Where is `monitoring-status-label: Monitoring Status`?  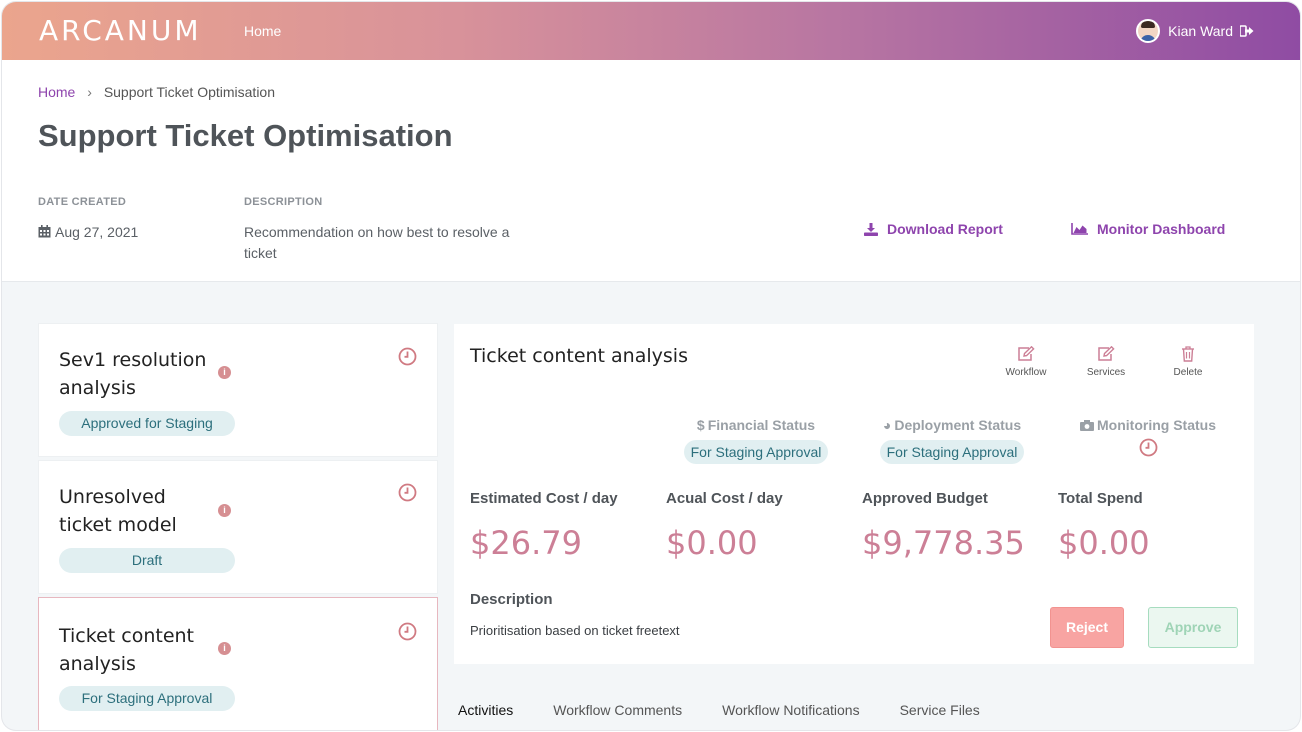 monitoring-status-label: Monitoring Status is located at coordinates (1148, 425).